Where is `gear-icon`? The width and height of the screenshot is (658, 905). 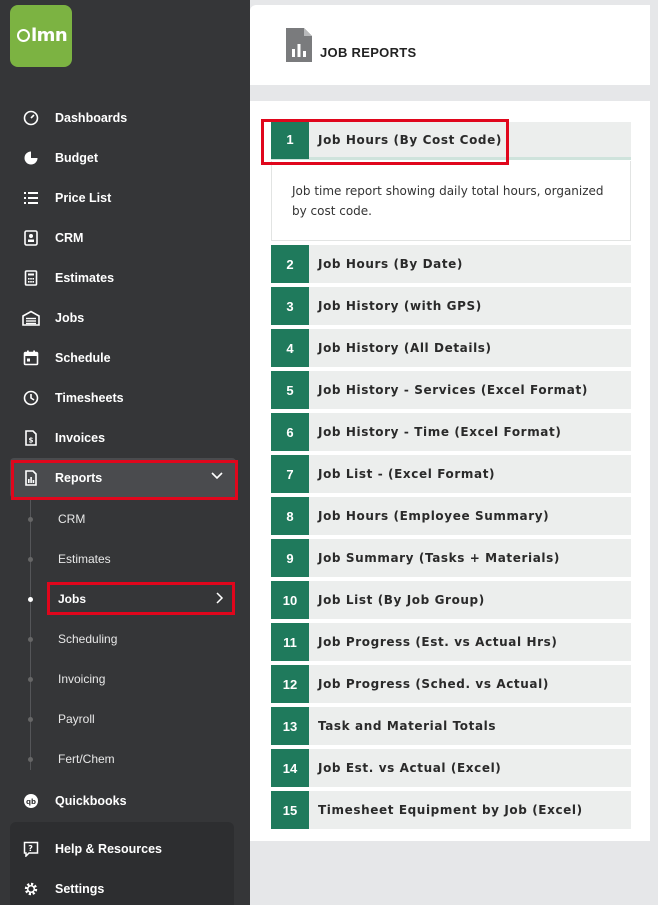
gear-icon is located at coordinates (31, 889).